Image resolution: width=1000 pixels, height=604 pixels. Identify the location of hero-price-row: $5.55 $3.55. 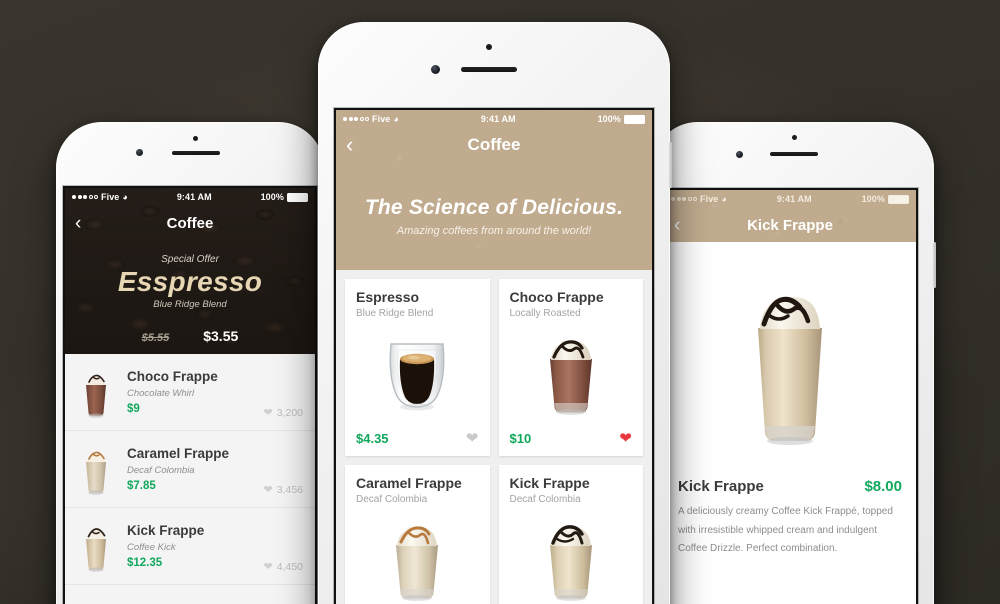
(190, 341).